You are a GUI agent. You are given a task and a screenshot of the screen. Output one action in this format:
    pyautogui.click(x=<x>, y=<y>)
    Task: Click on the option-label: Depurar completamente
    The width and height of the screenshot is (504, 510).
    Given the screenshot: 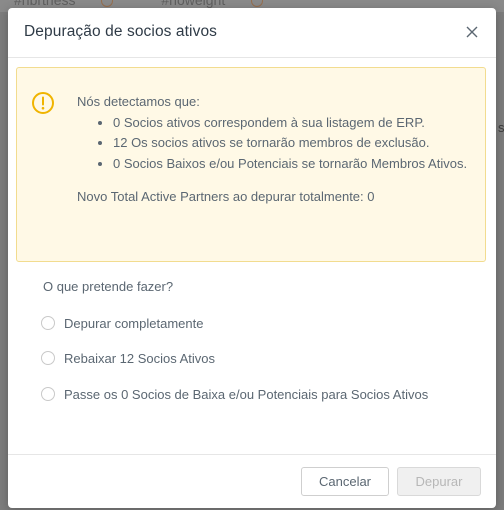 What is the action you would take?
    pyautogui.click(x=134, y=323)
    